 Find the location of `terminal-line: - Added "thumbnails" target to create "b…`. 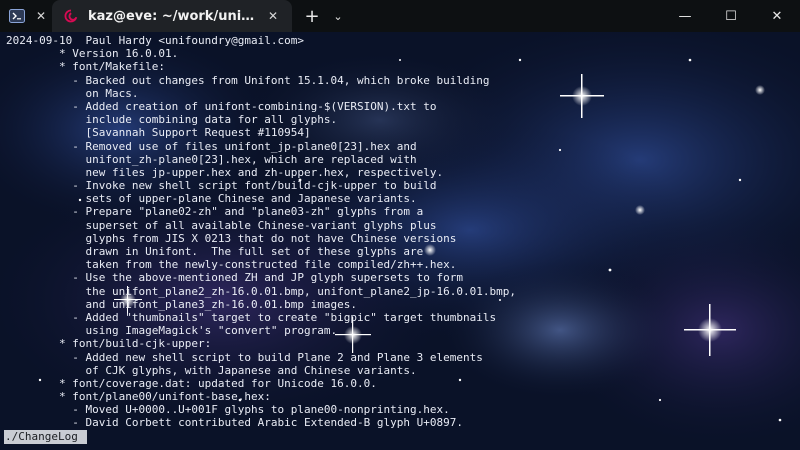

terminal-line: - Added "thumbnails" target to create "b… is located at coordinates (251, 317).